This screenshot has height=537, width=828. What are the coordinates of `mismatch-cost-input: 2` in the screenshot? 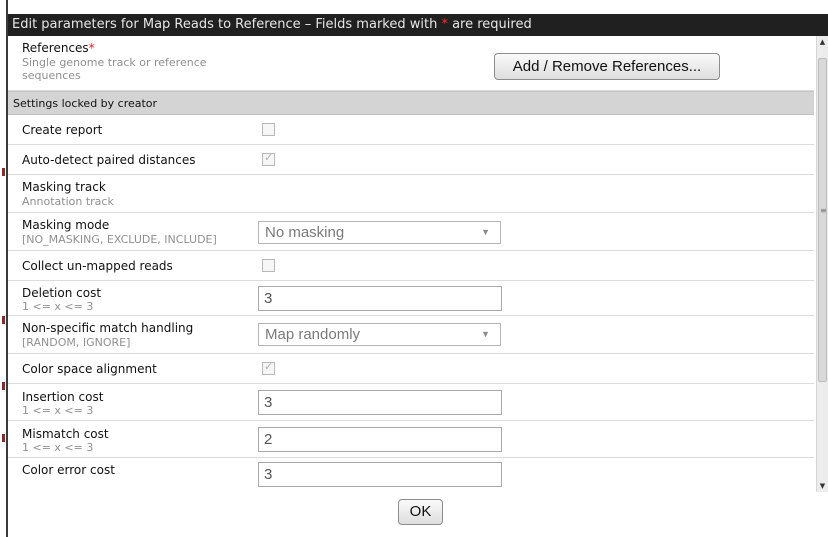 It's located at (380, 439).